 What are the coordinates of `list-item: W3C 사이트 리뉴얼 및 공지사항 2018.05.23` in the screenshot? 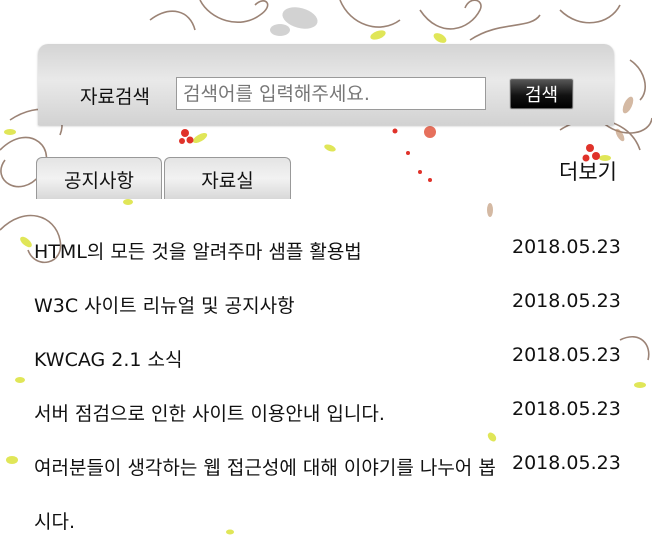 It's located at (334, 306).